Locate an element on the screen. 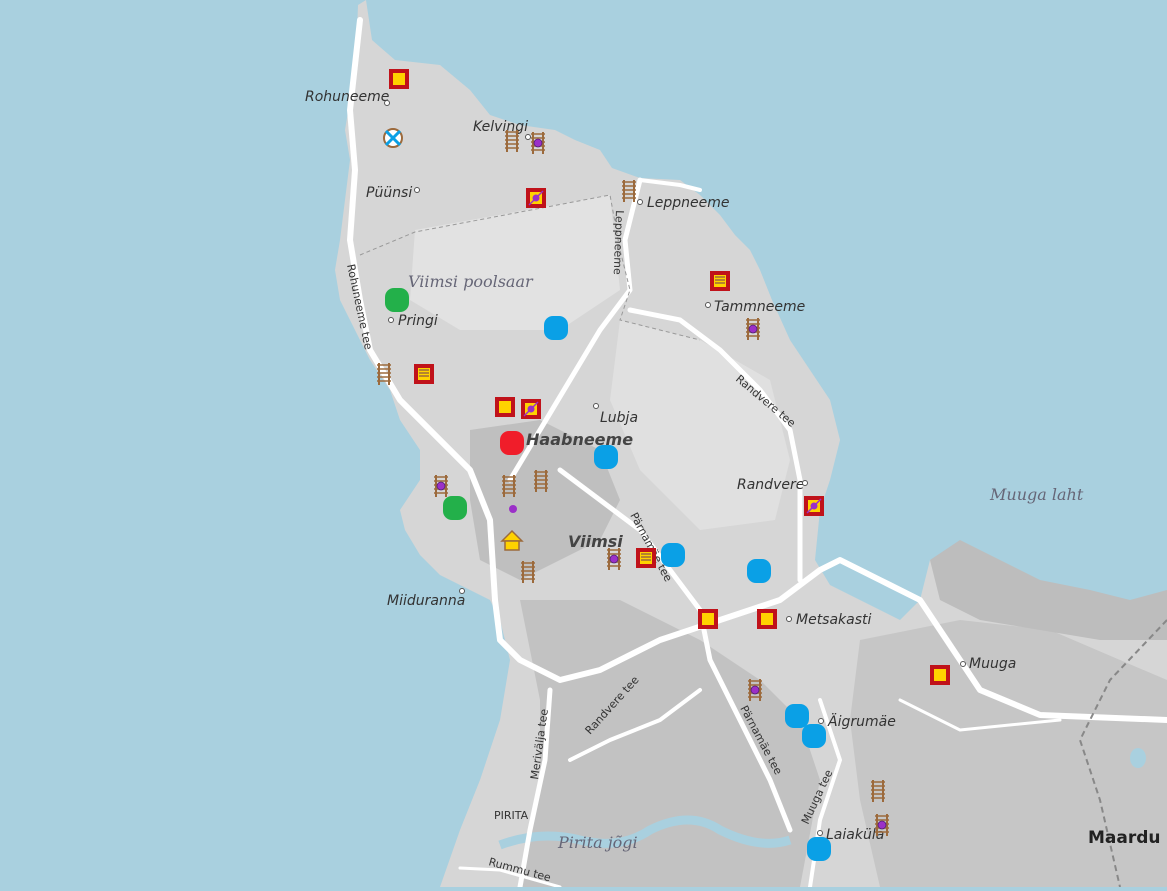 This screenshot has height=891, width=1167. place-label-randvere: Randvere is located at coordinates (770, 485).